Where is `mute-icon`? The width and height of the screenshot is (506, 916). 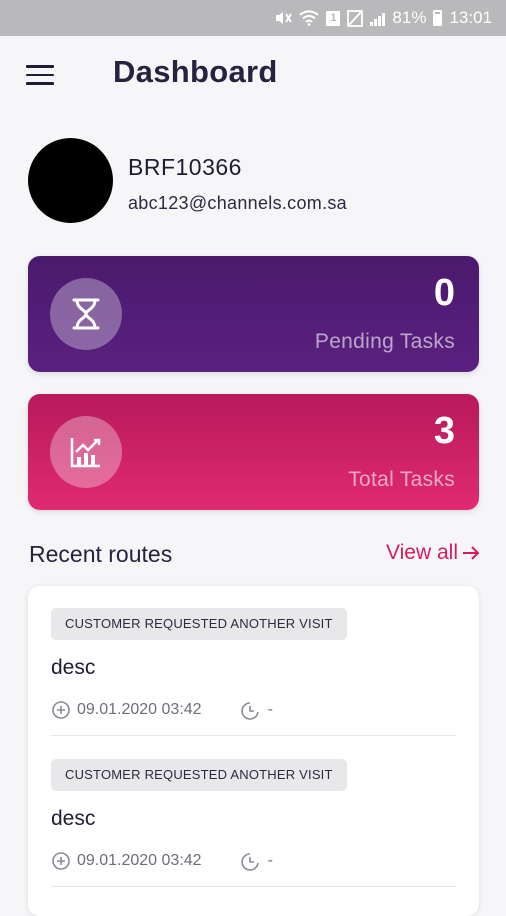
mute-icon is located at coordinates (283, 18).